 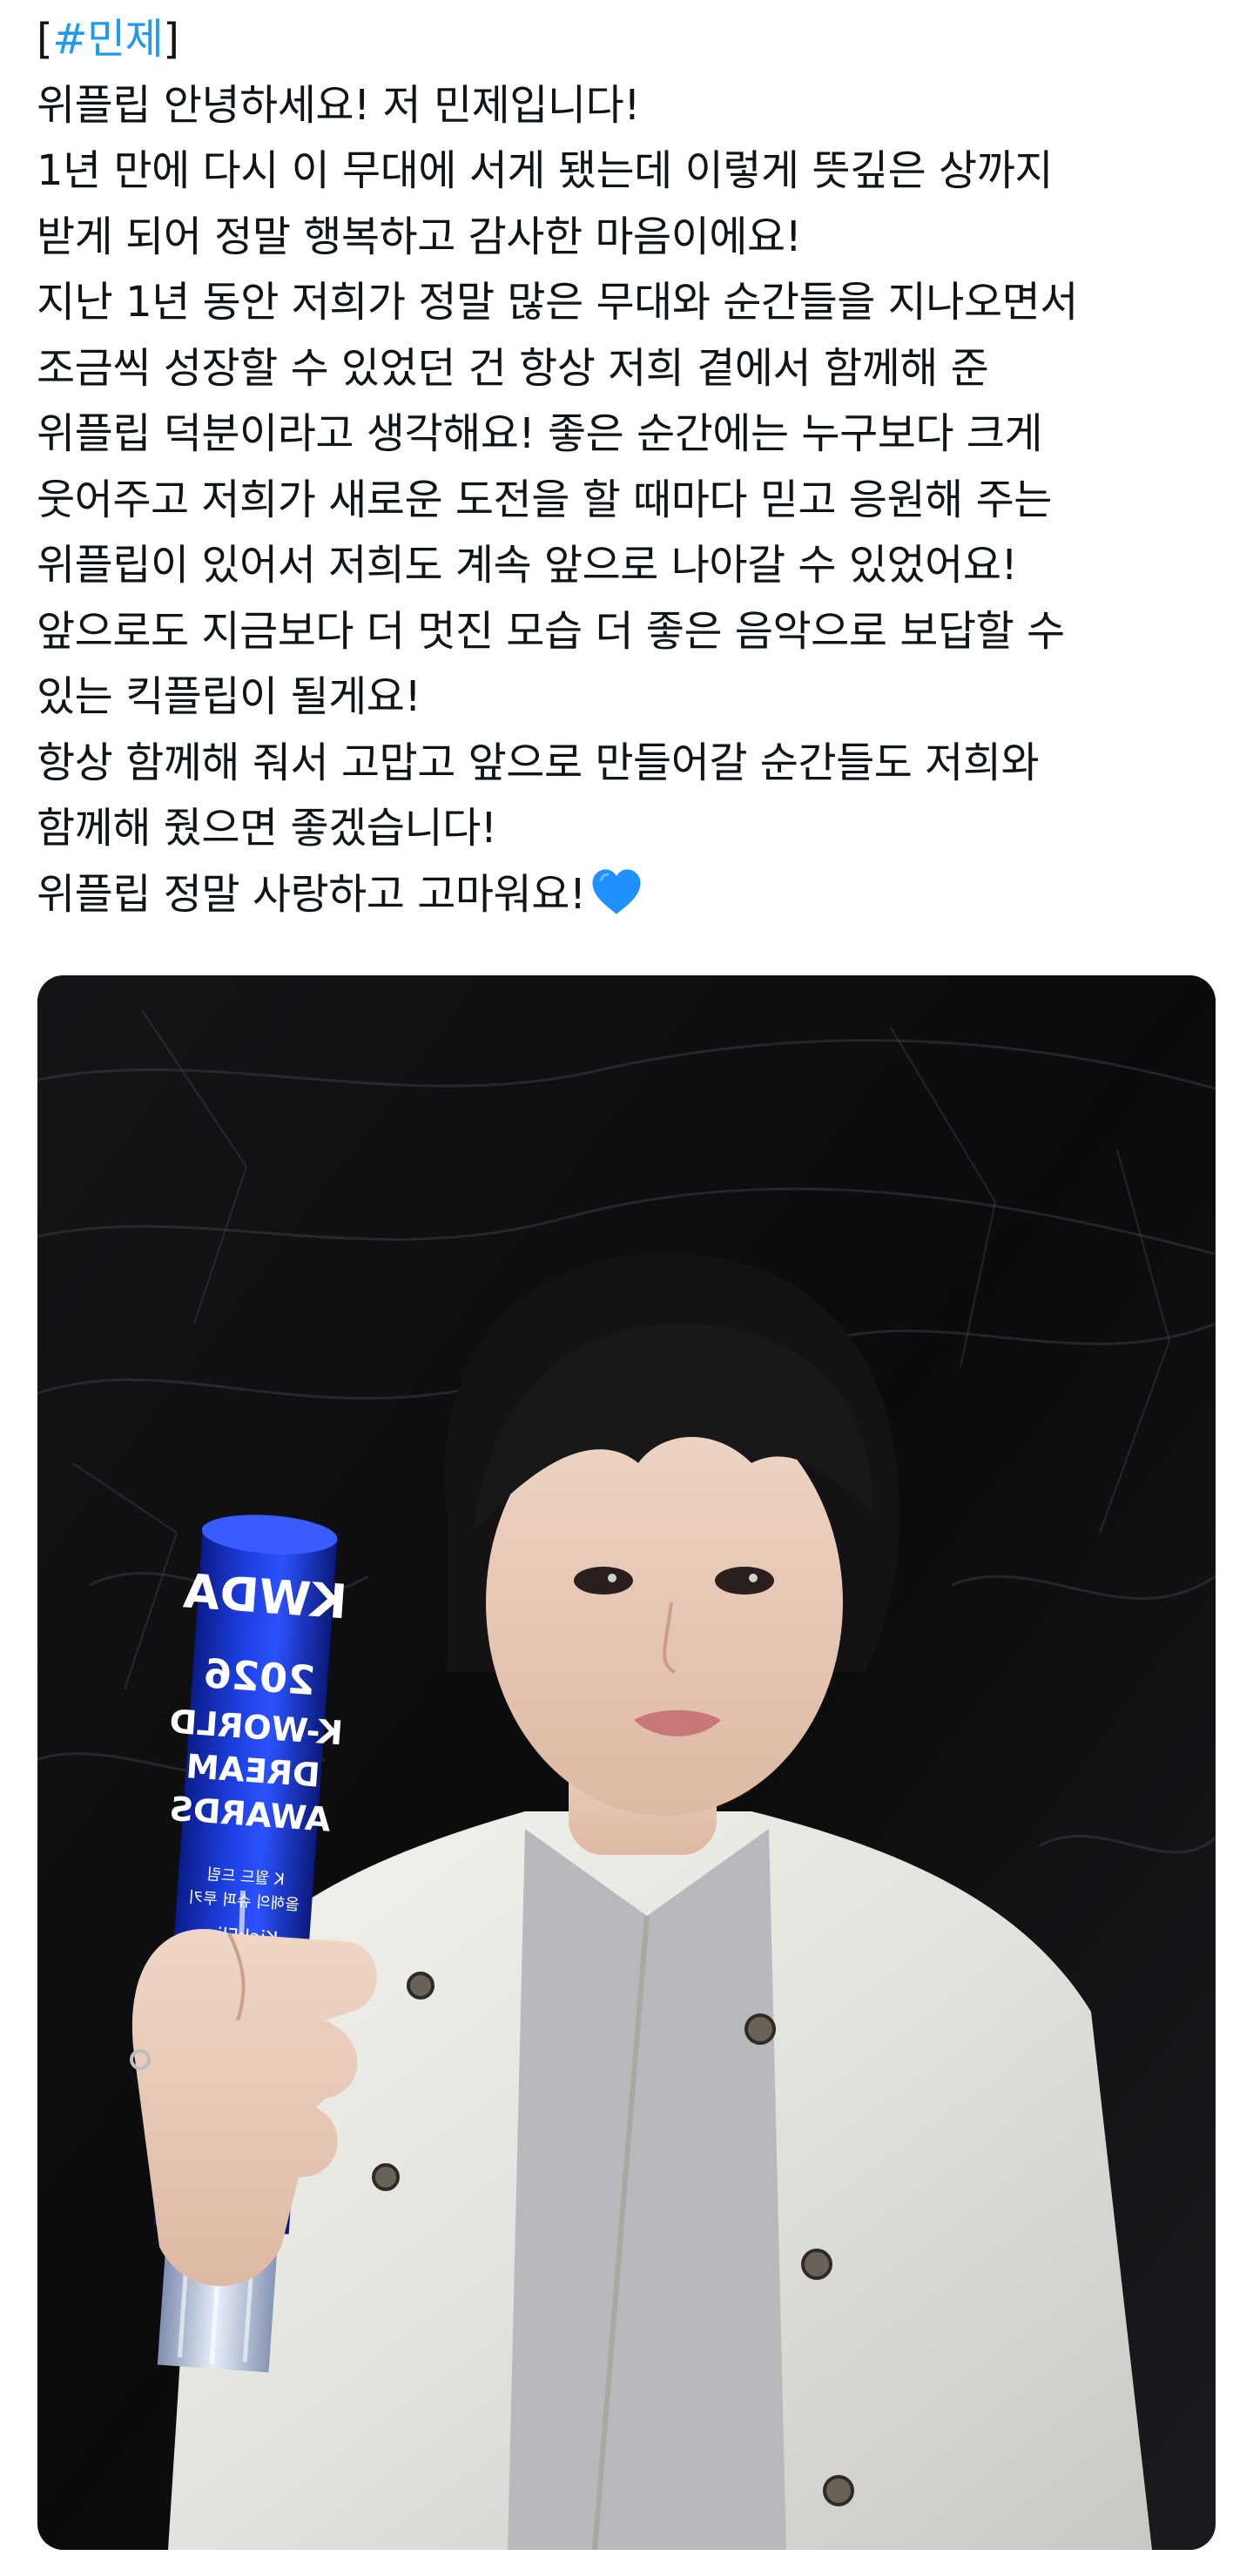 What do you see at coordinates (557, 302) in the screenshot?
I see `post-line: 지난 1년 동안 저희가 정말 많은 무대와 순간들을 지나오면서` at bounding box center [557, 302].